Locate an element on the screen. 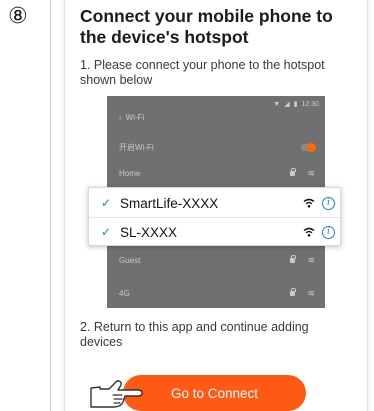 This screenshot has height=411, width=374. network-row-smartlife: ✓ SmartLife-XXXX i is located at coordinates (214, 203).